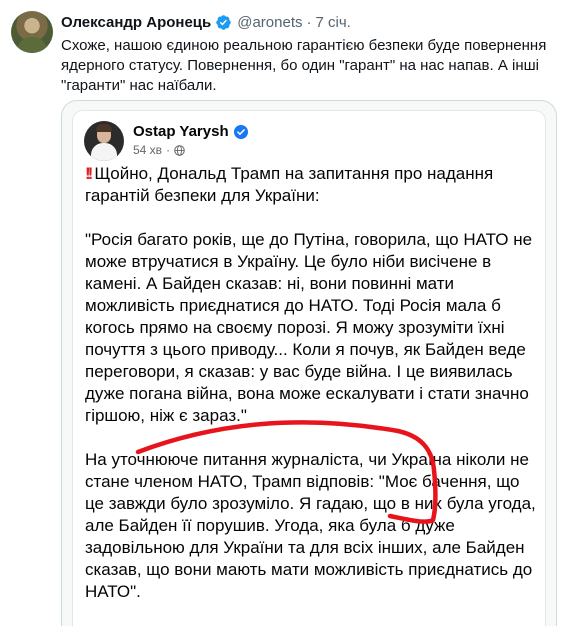  I want to click on post-meta: 54 хв ·, so click(159, 150).